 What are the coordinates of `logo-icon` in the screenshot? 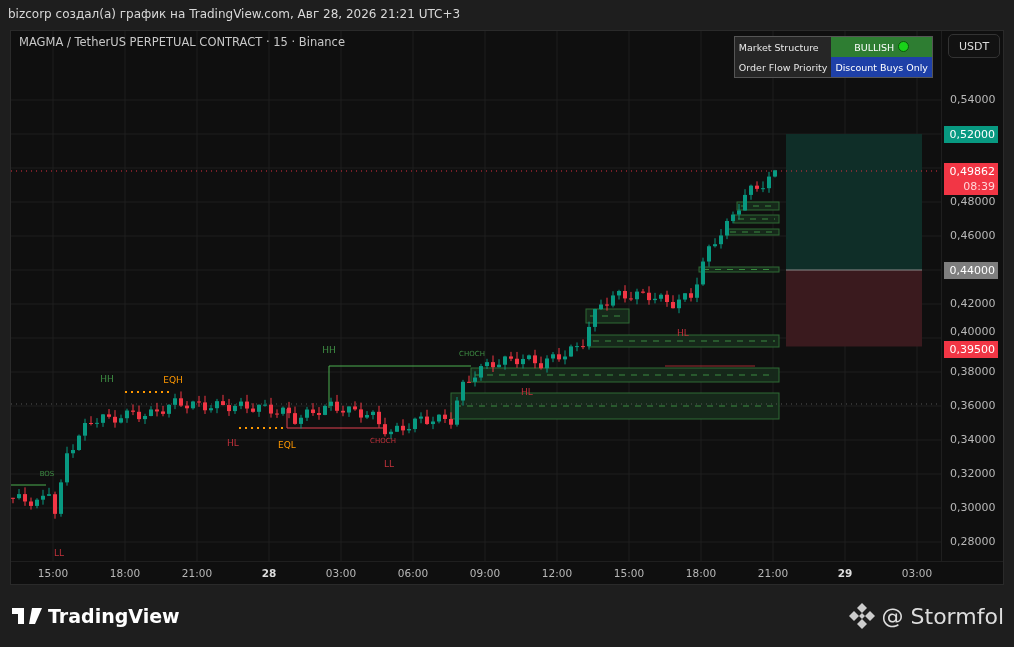 It's located at (27, 616).